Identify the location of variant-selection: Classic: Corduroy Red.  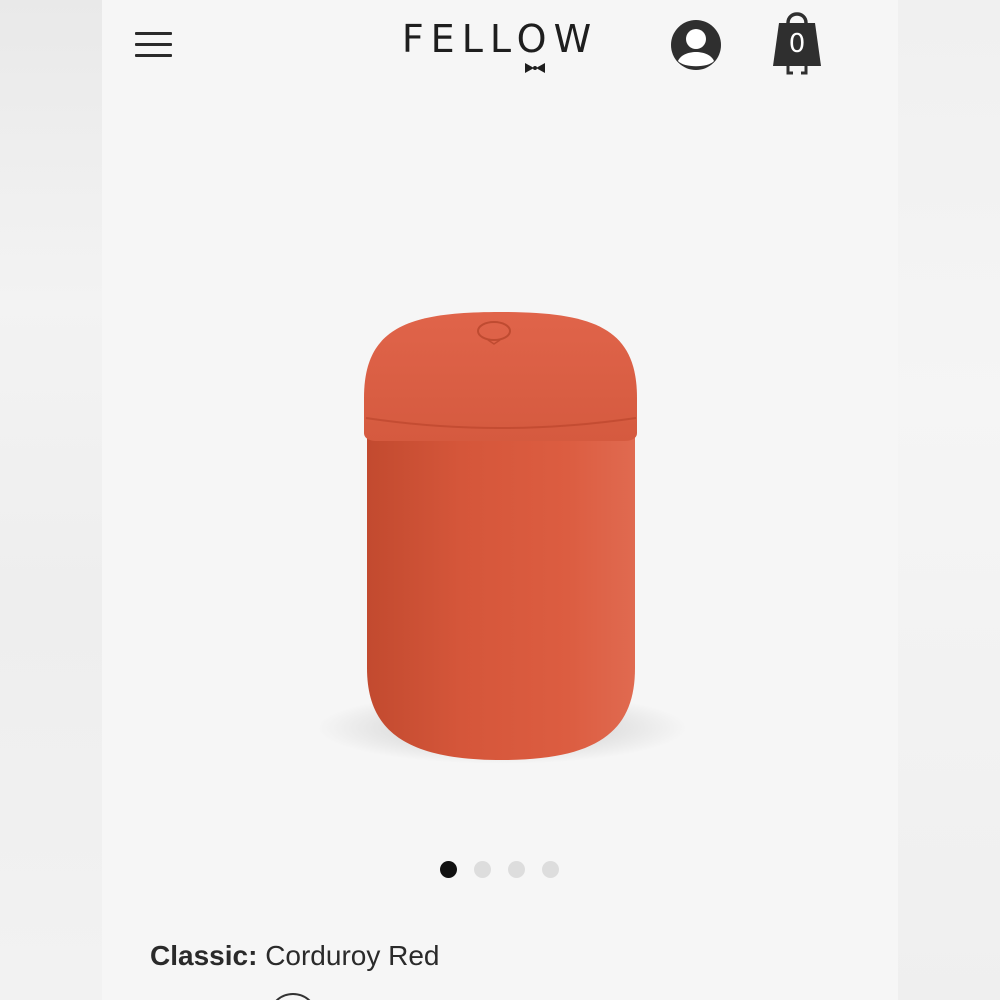
(295, 956).